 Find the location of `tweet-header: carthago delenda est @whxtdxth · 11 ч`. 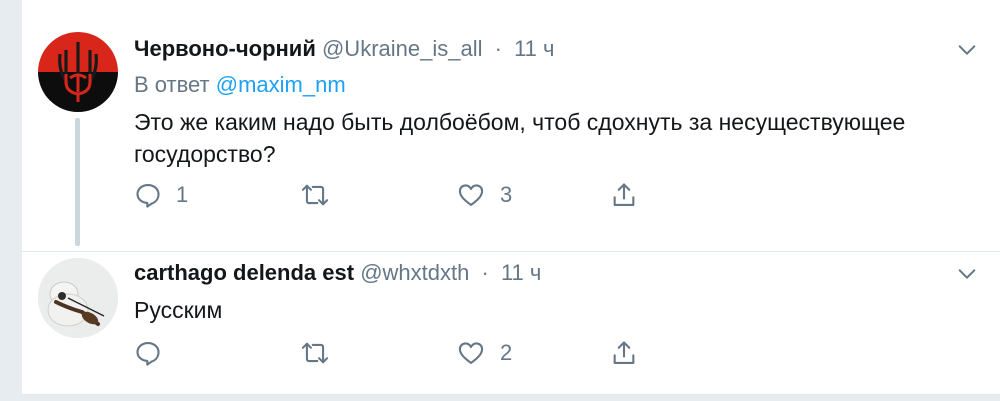

tweet-header: carthago delenda est @whxtdxth · 11 ч is located at coordinates (337, 273).